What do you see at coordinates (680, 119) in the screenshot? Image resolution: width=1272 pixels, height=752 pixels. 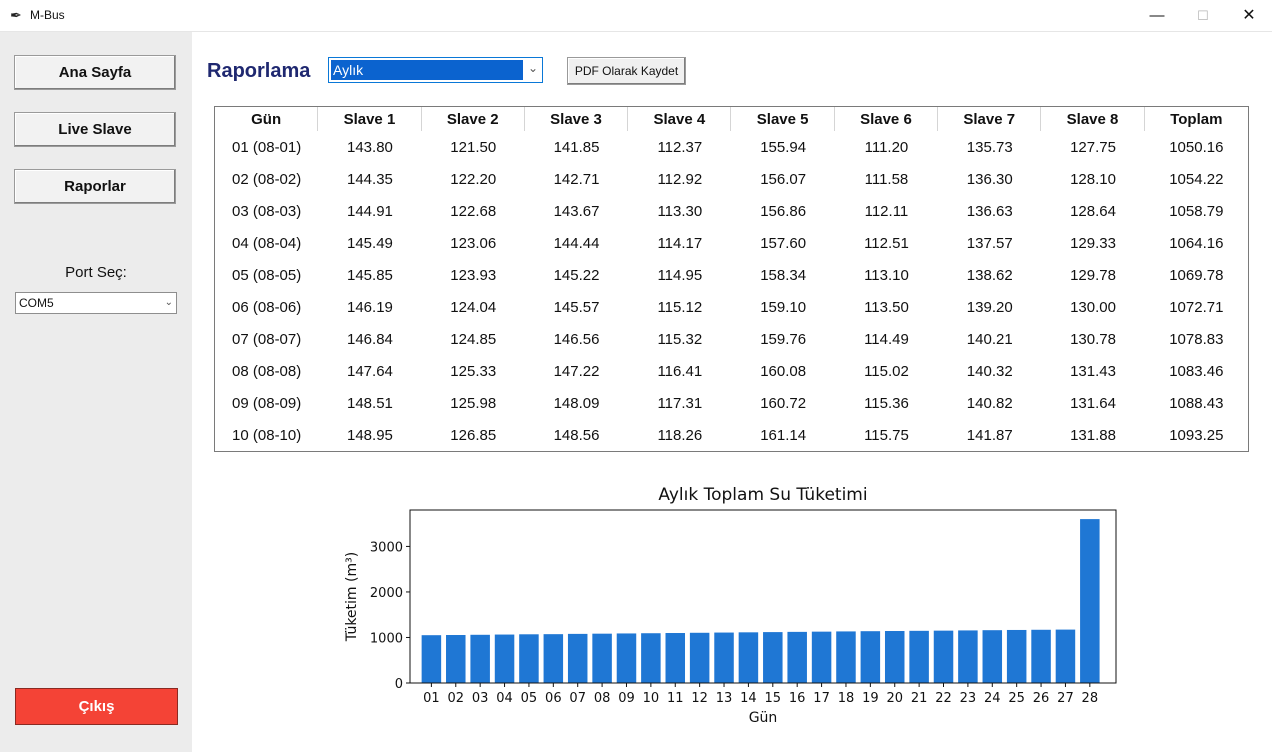 I see `column-header: Slave 4` at bounding box center [680, 119].